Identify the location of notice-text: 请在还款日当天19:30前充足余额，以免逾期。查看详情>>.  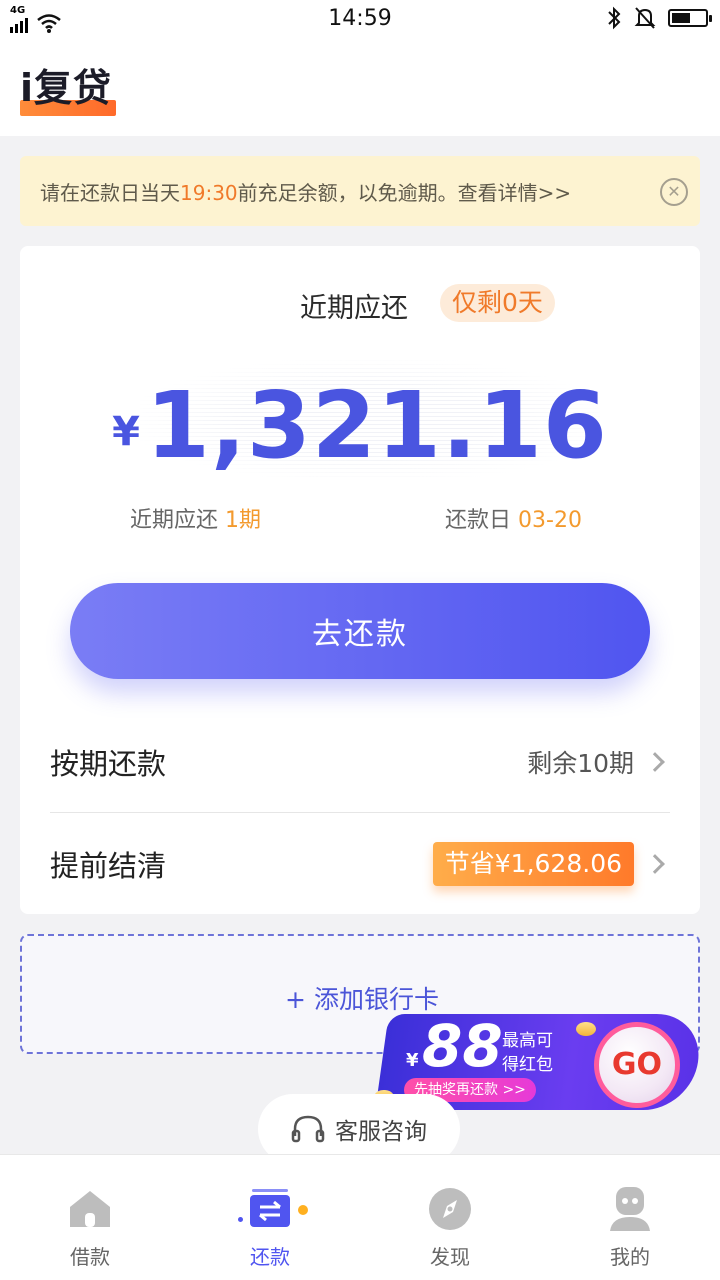
(305, 191).